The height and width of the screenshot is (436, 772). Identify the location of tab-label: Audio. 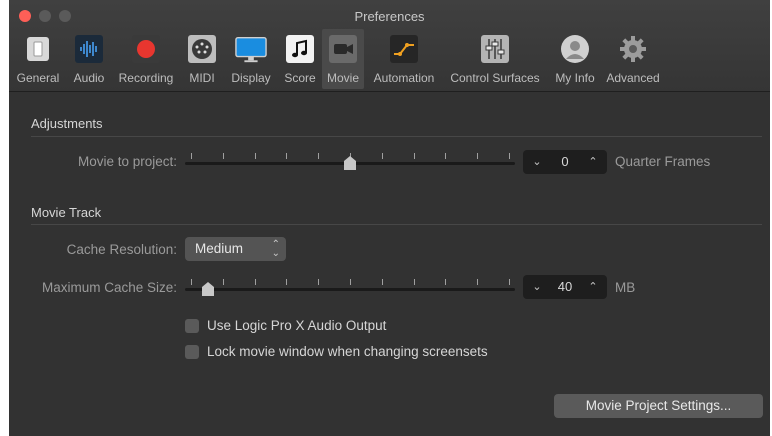
(89, 78).